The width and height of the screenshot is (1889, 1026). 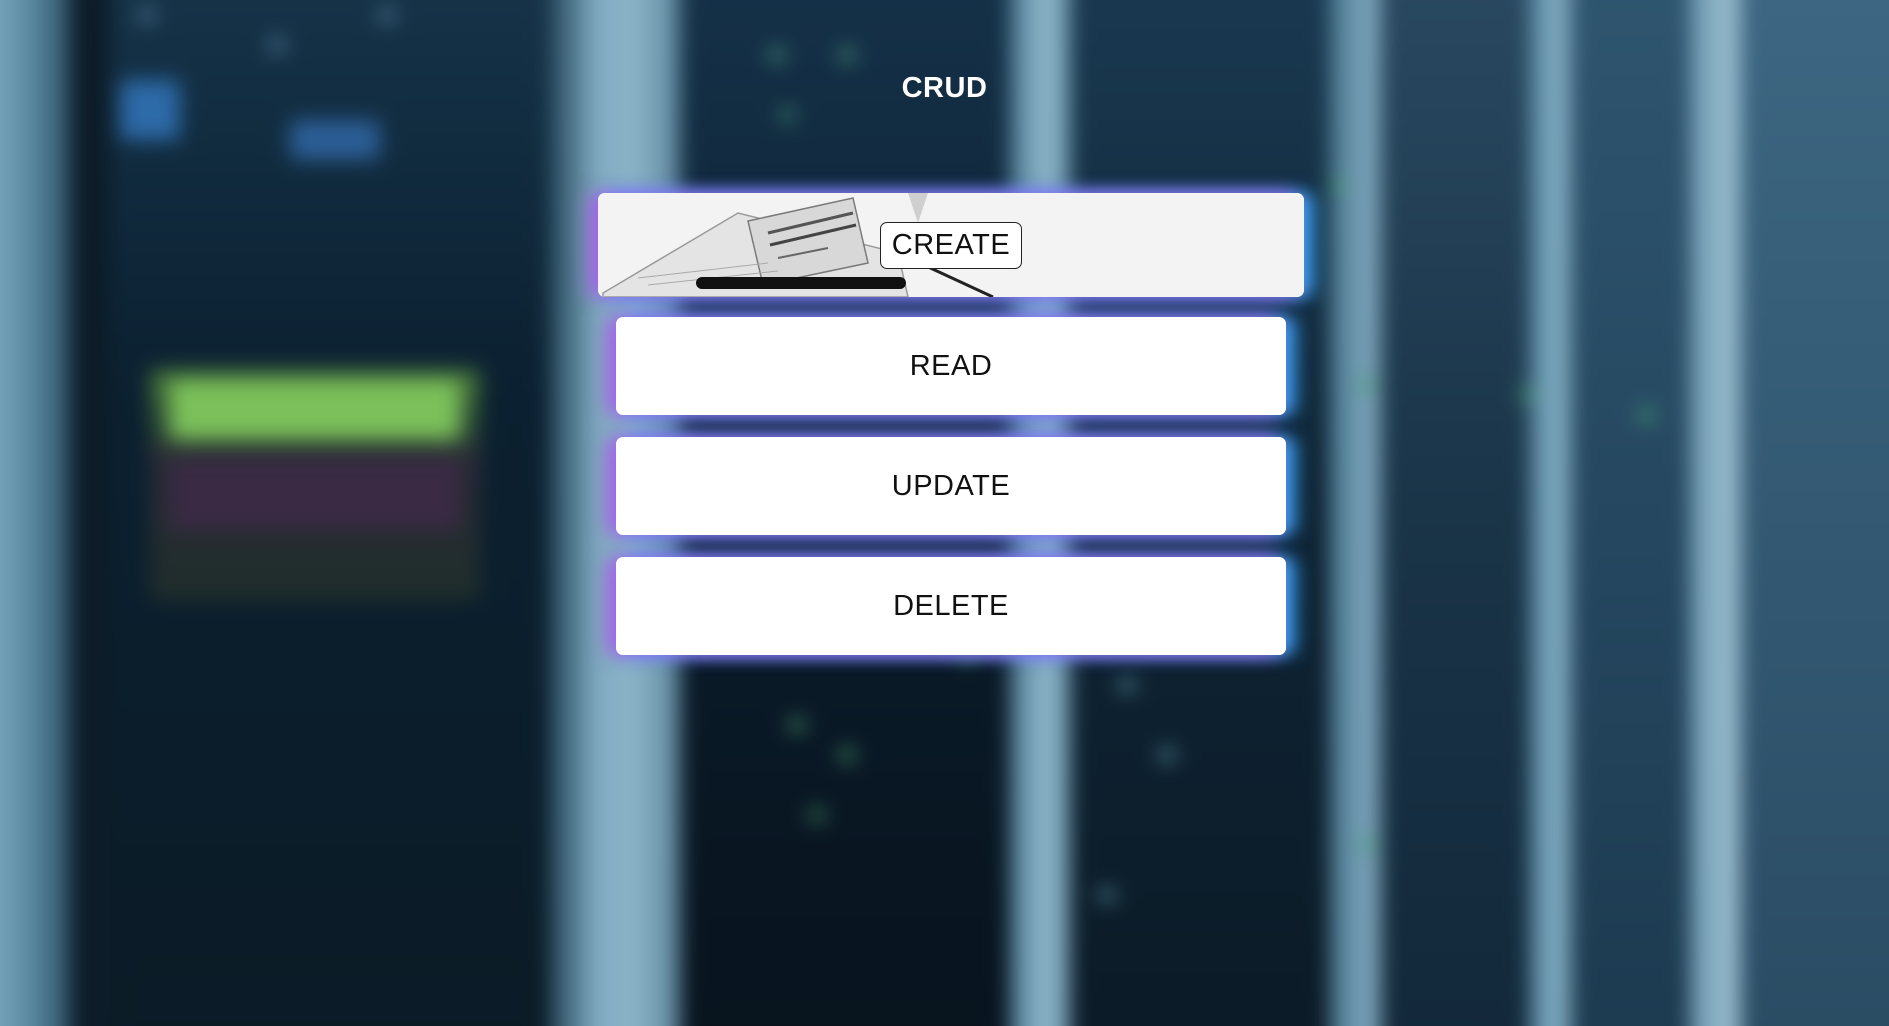 I want to click on read-button: READ, so click(x=951, y=366).